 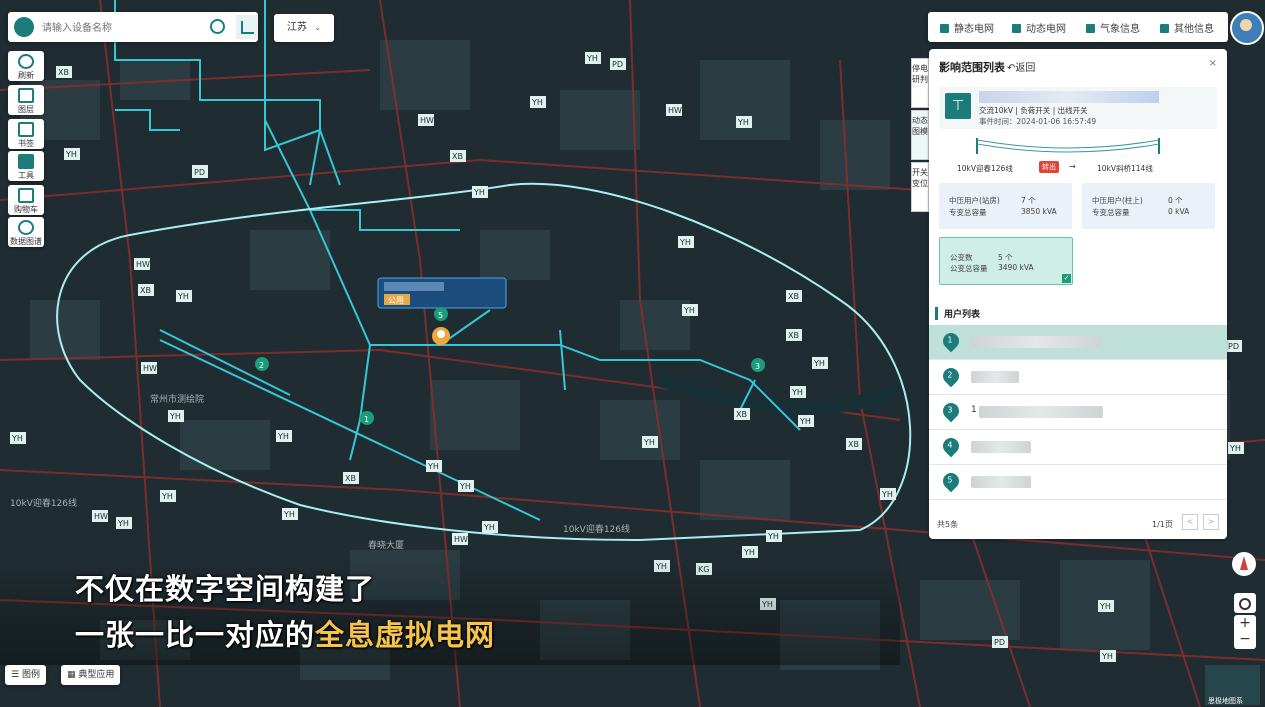 What do you see at coordinates (26, 200) in the screenshot?
I see `tool-cart-button: 购物车` at bounding box center [26, 200].